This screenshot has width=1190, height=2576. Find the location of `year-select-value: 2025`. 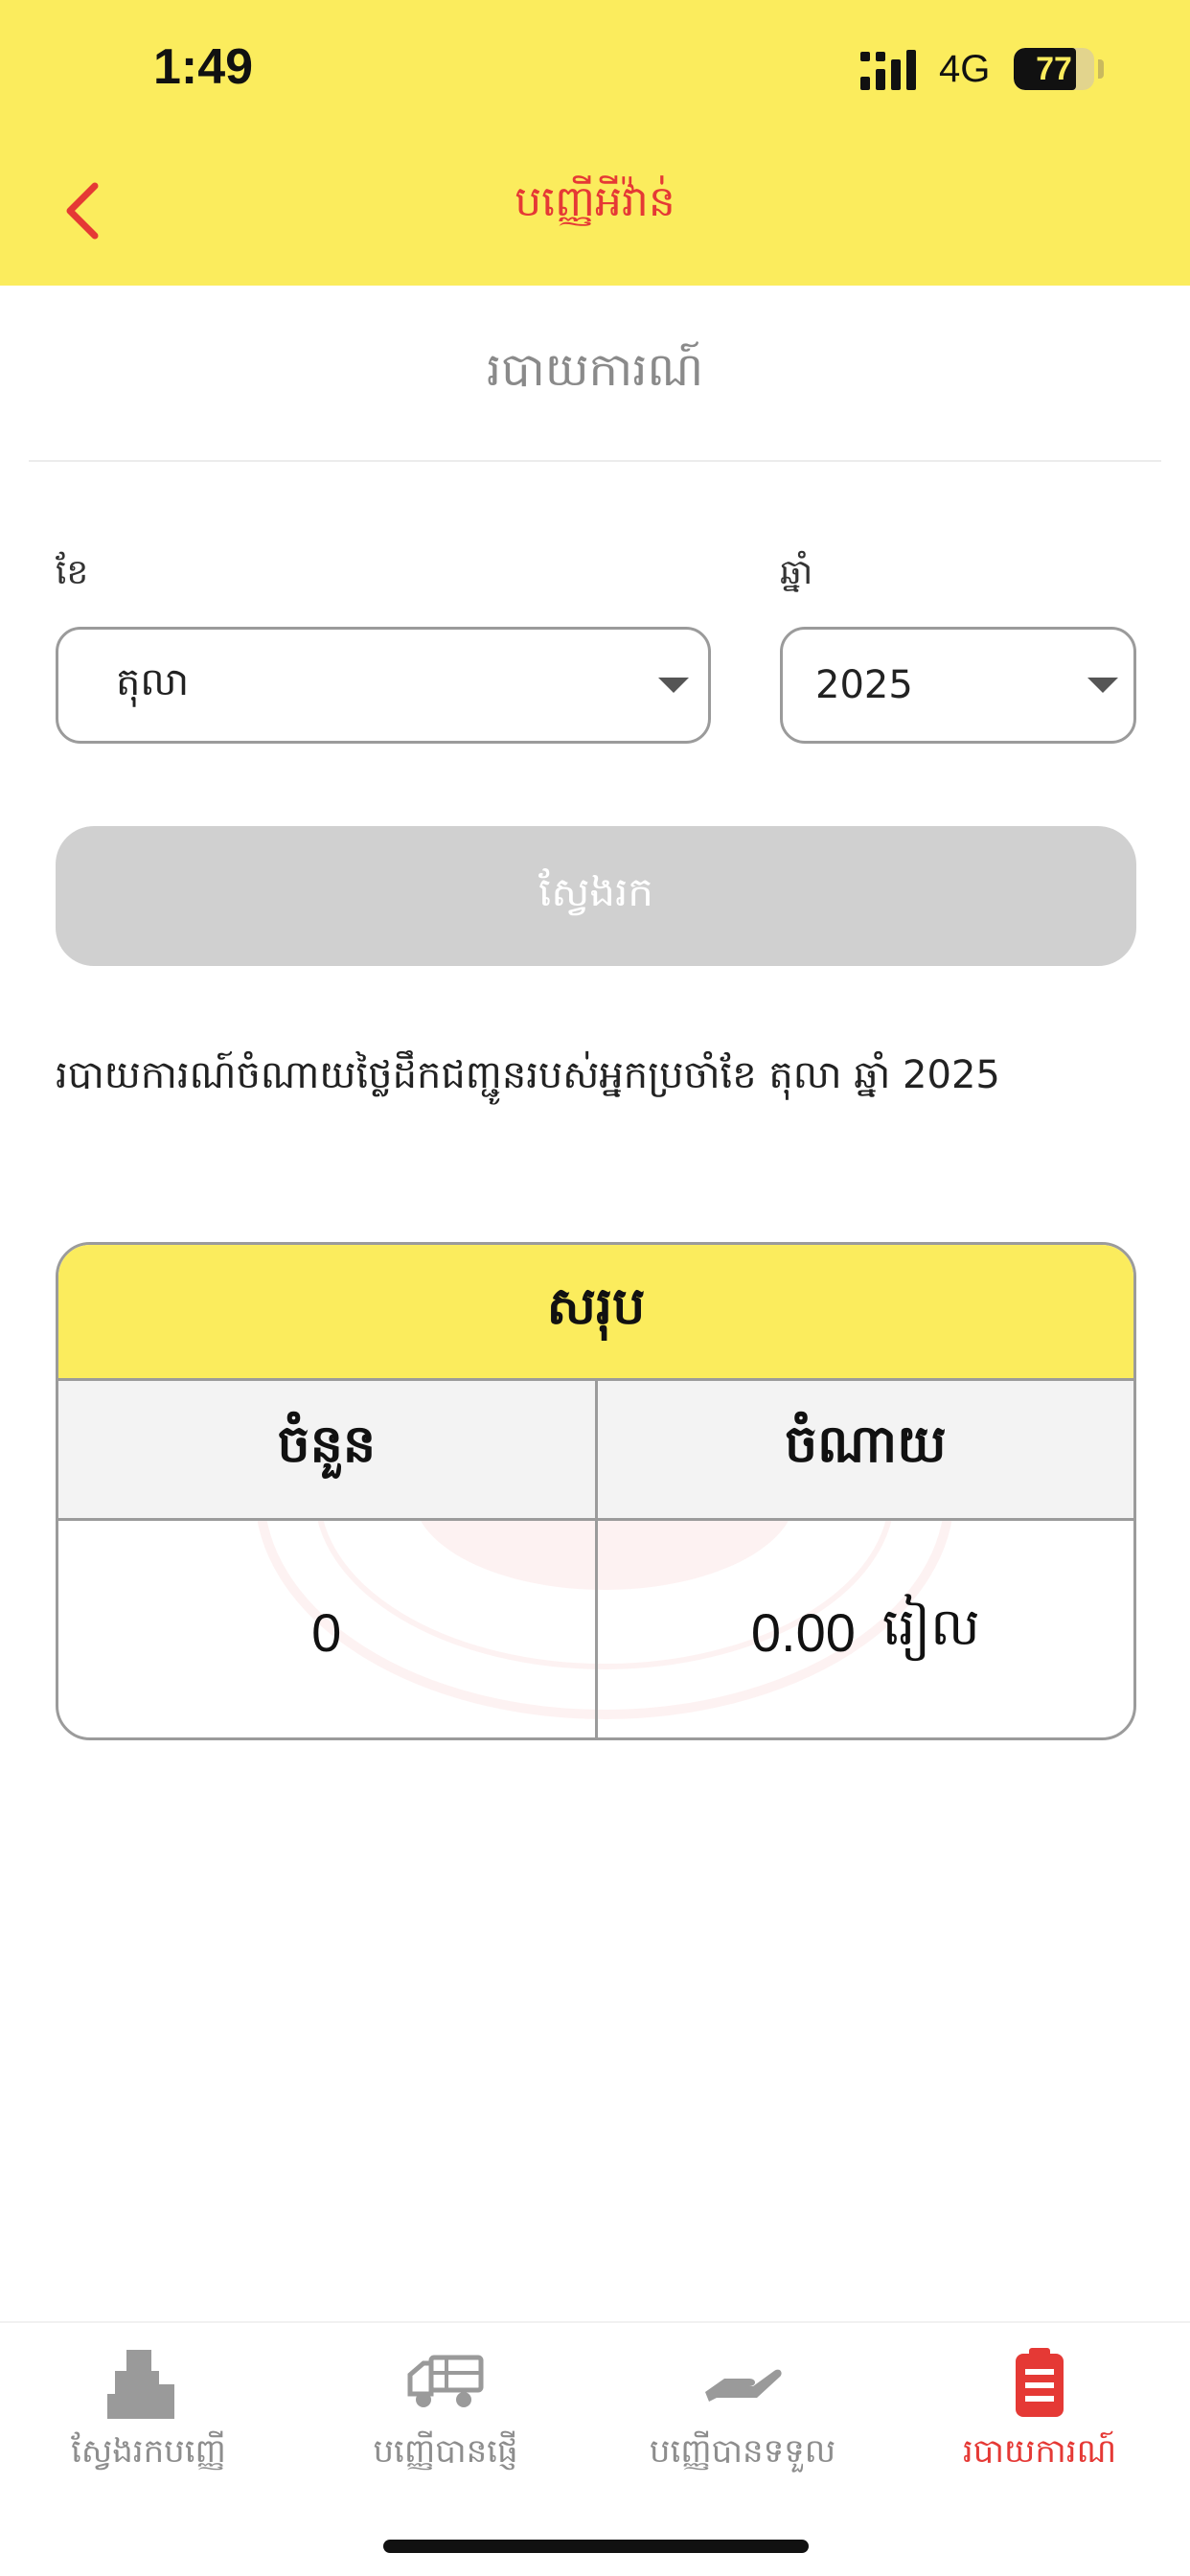

year-select-value: 2025 is located at coordinates (864, 685).